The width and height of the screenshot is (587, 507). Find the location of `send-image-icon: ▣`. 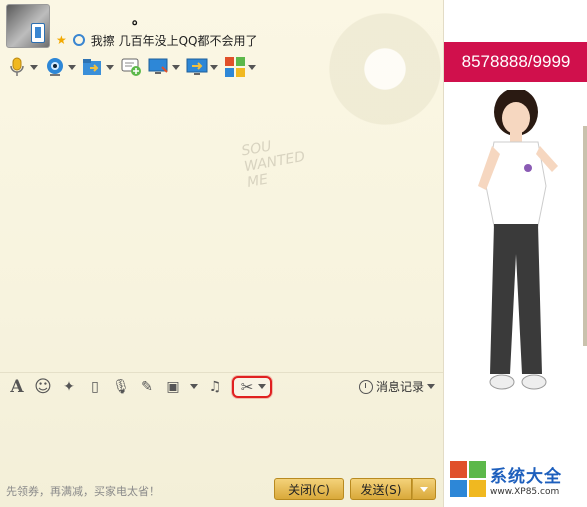

send-image-icon: ▣ is located at coordinates (173, 387).